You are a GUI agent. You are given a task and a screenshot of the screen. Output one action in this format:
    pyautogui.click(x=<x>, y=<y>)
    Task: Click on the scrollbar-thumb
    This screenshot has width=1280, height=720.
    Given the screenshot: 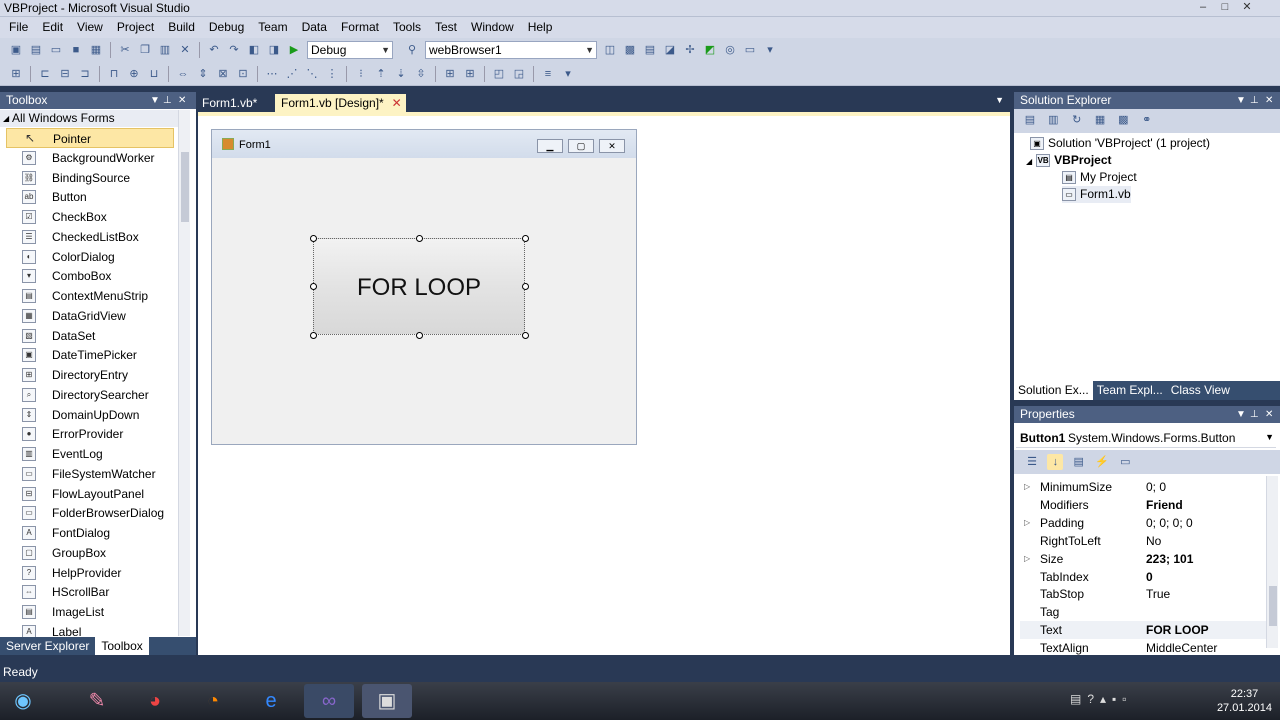 What is the action you would take?
    pyautogui.click(x=185, y=187)
    